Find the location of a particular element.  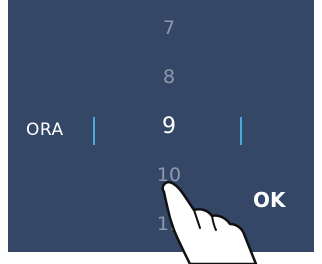

wheel-item-selected: 9 is located at coordinates (169, 126).